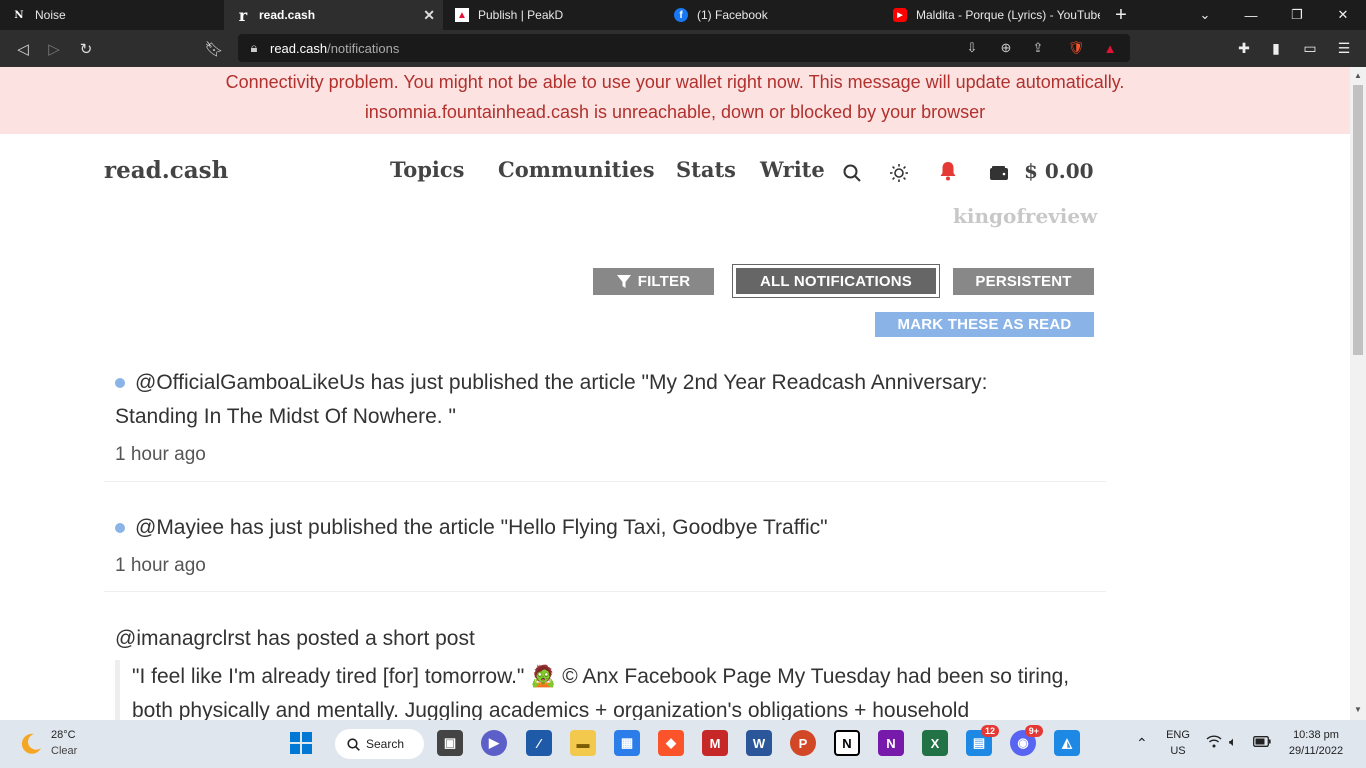 The height and width of the screenshot is (768, 1366). What do you see at coordinates (1214, 743) in the screenshot?
I see `wifi-icon` at bounding box center [1214, 743].